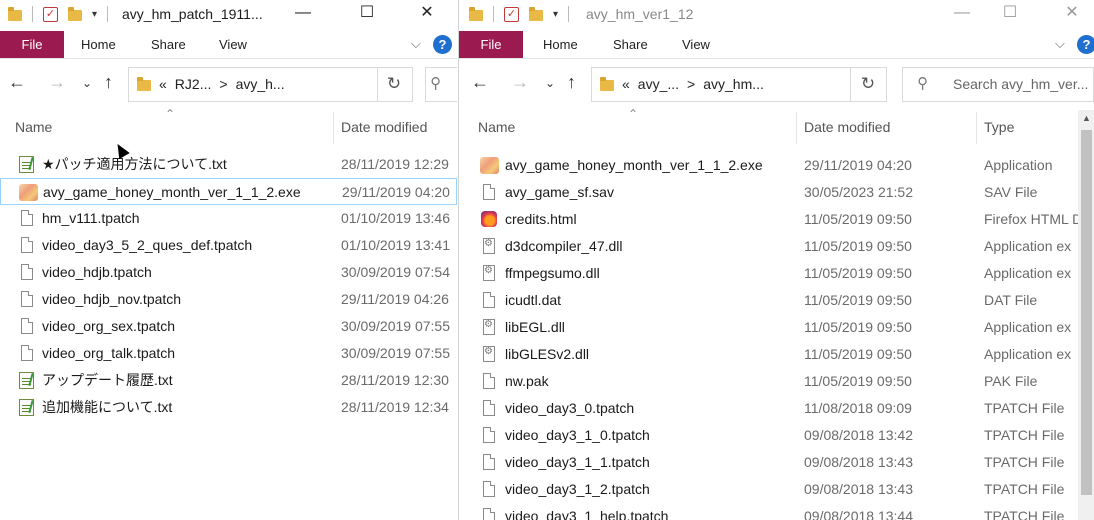 The width and height of the screenshot is (1094, 520). Describe the element at coordinates (395, 164) in the screenshot. I see `file-date: 28/11/2019 12:29` at that location.